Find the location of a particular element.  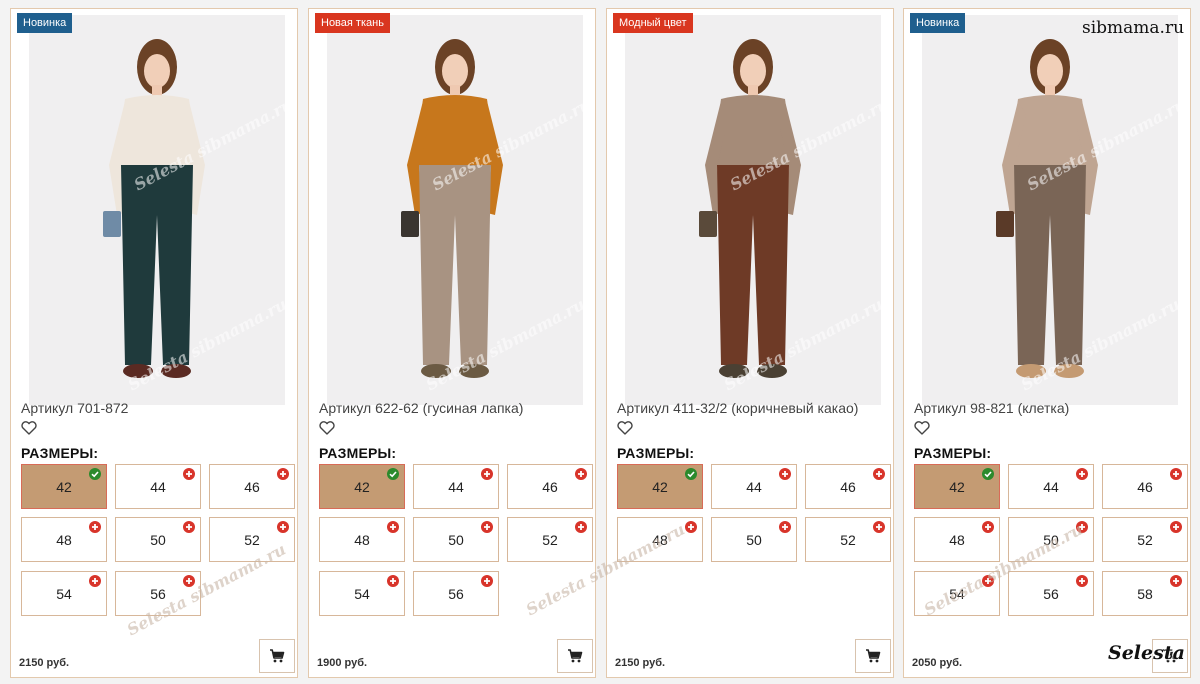

product-title: Артикул 411-32/2 (коричневый какао) is located at coordinates (737, 408).